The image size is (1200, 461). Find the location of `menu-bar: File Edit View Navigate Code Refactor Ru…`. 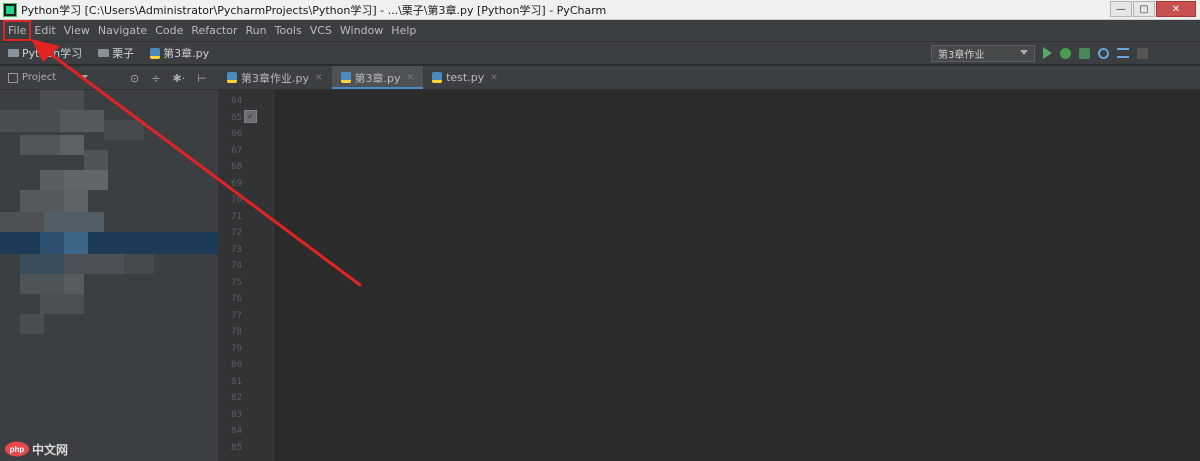

menu-bar: File Edit View Navigate Code Refactor Ru… is located at coordinates (600, 30).